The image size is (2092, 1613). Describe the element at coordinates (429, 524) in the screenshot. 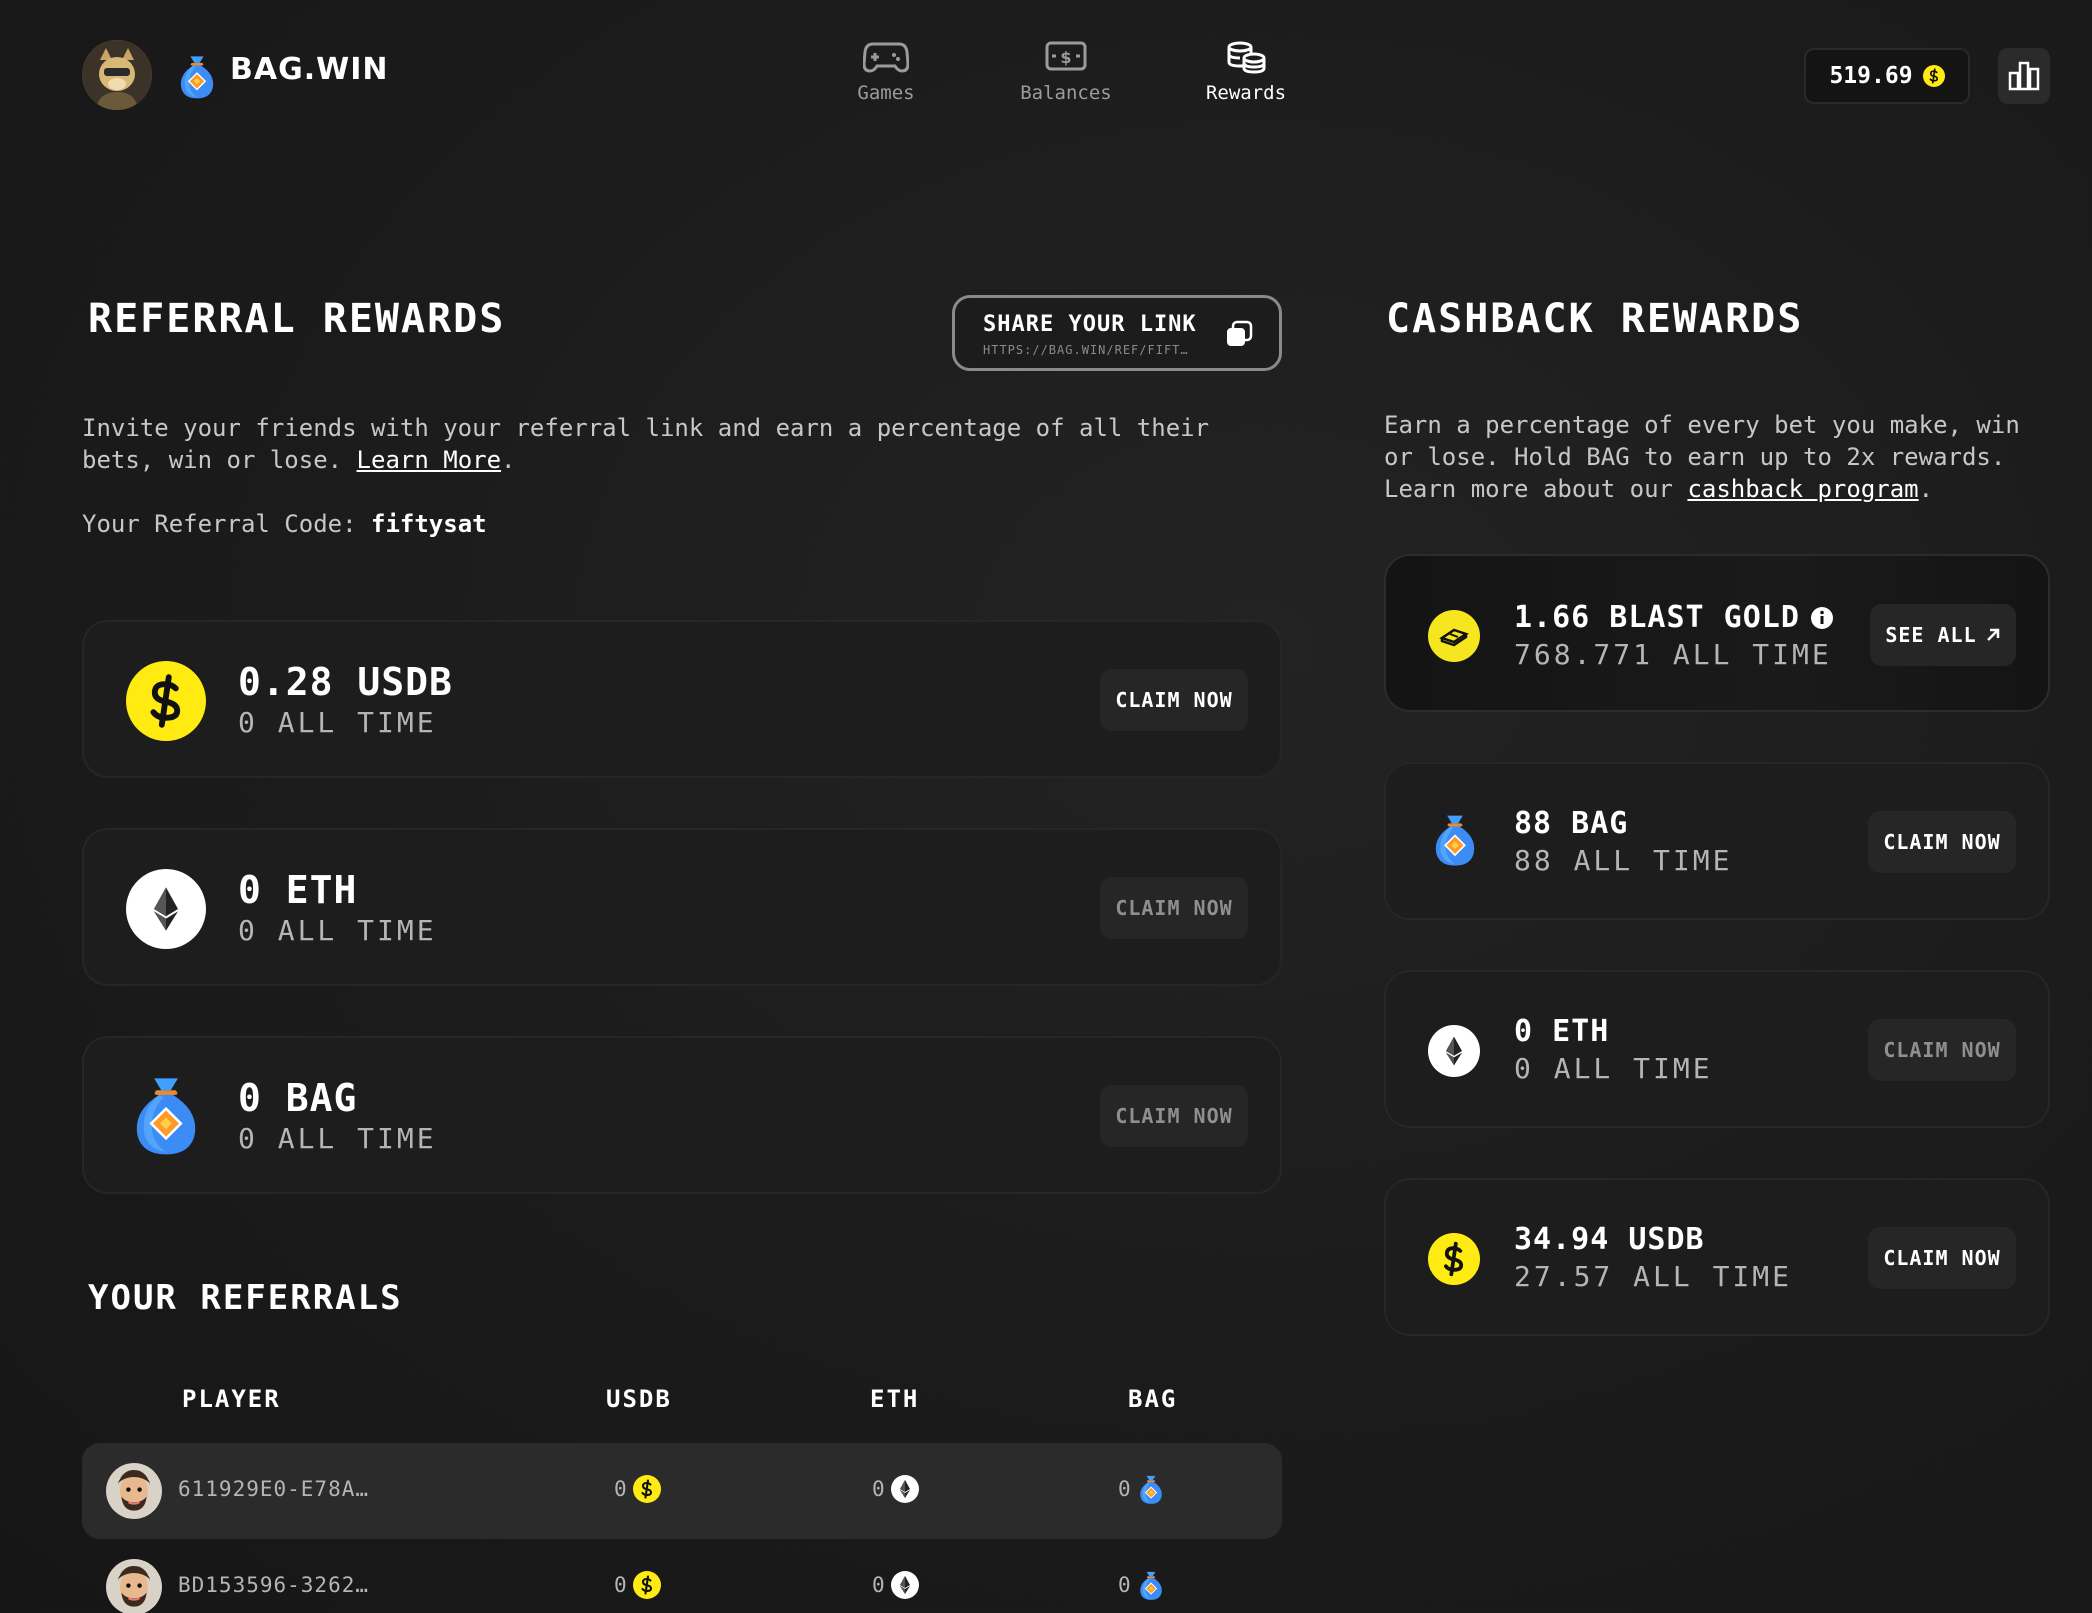

I see `referral-code: fiftysat` at that location.